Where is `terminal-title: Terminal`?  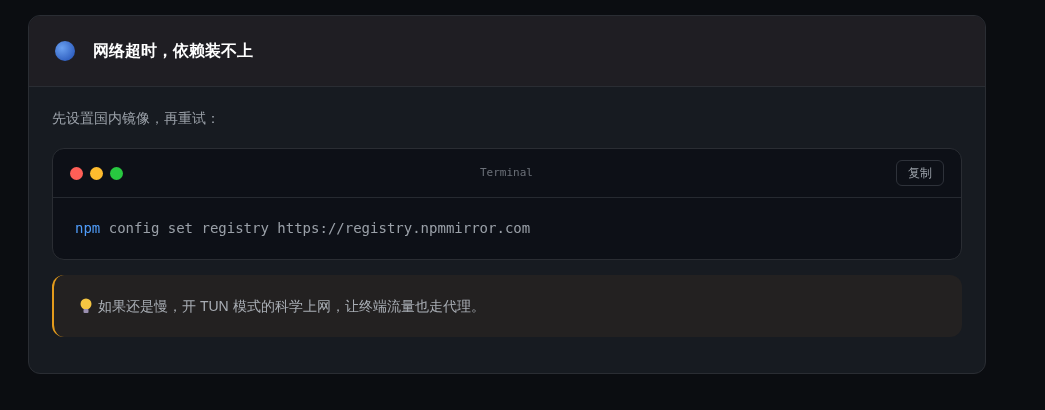
terminal-title: Terminal is located at coordinates (506, 172).